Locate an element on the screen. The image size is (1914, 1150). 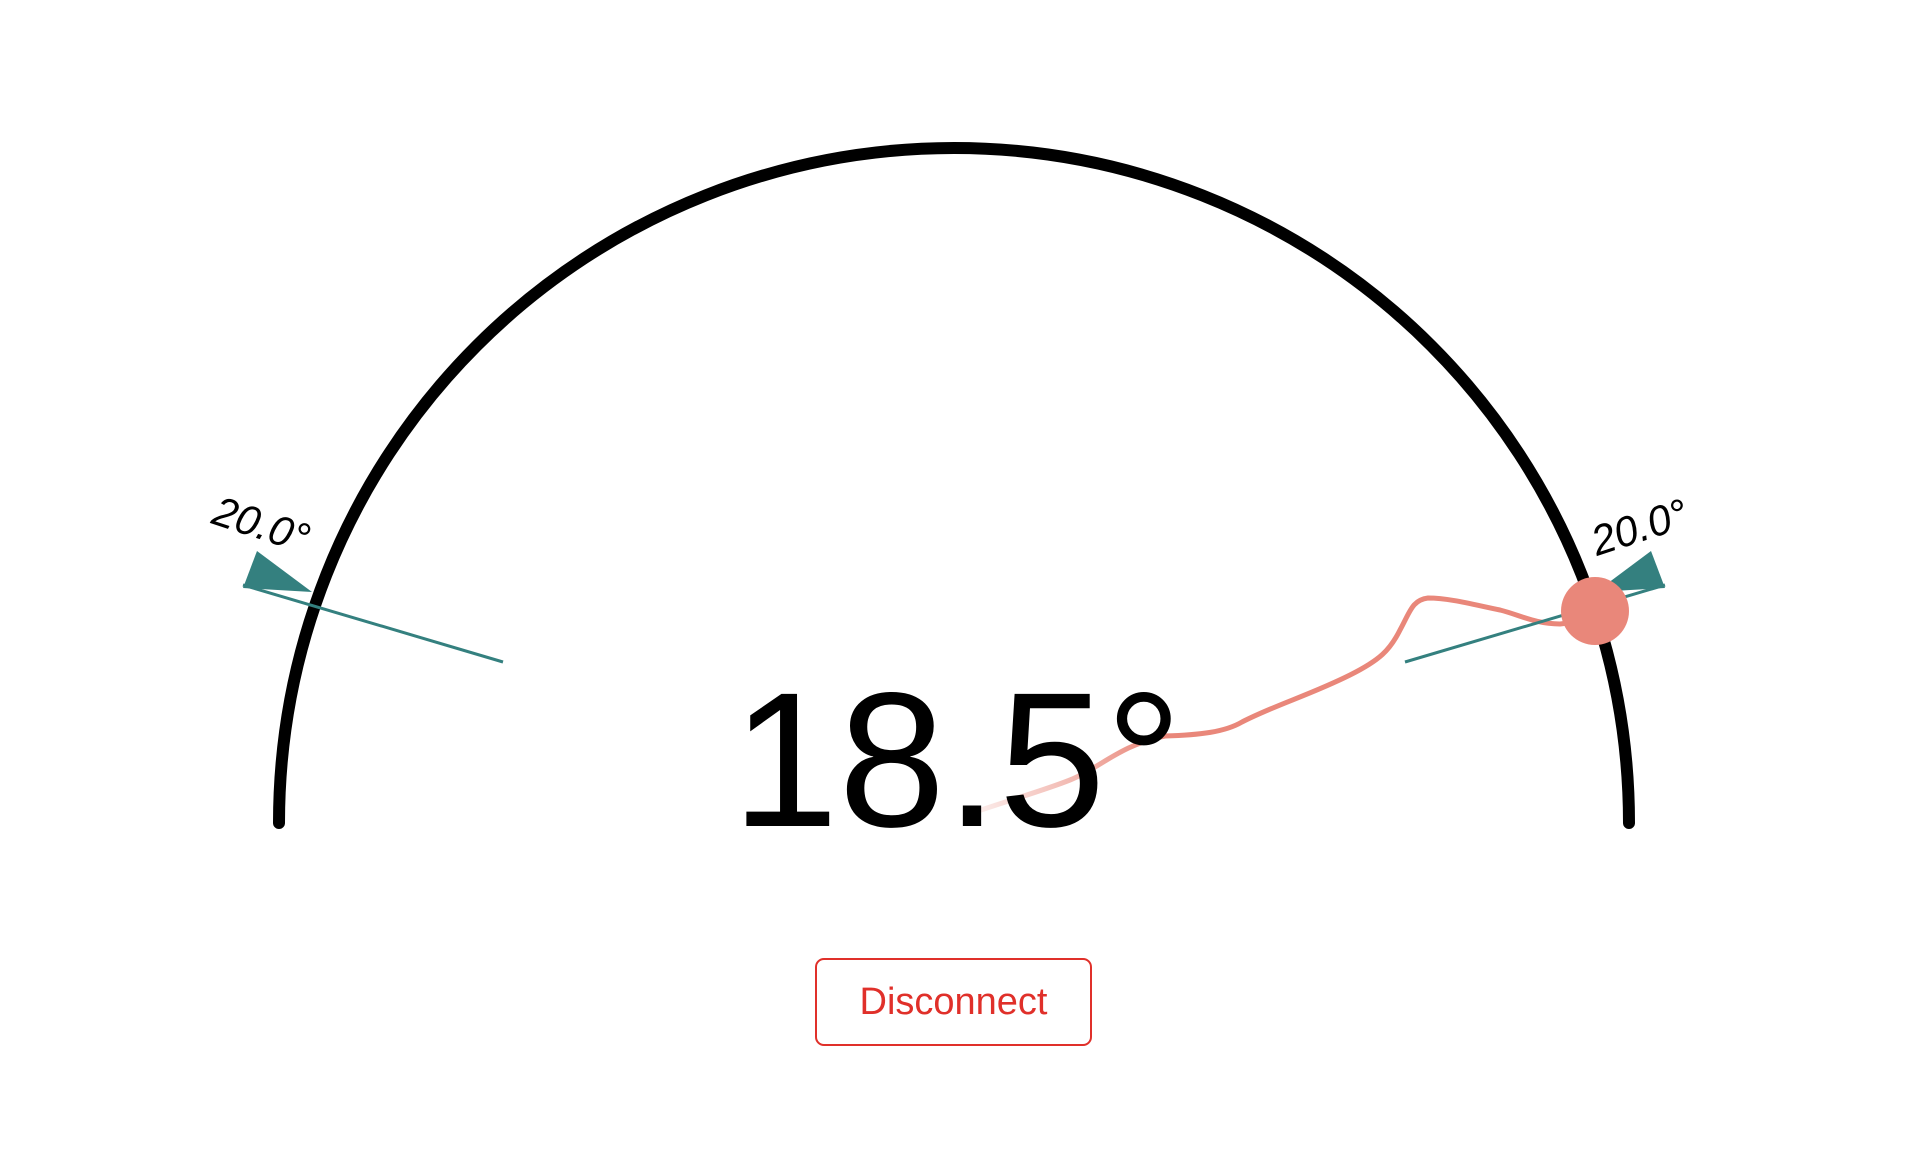
disconnect-button: Disconnect is located at coordinates (953, 1002).